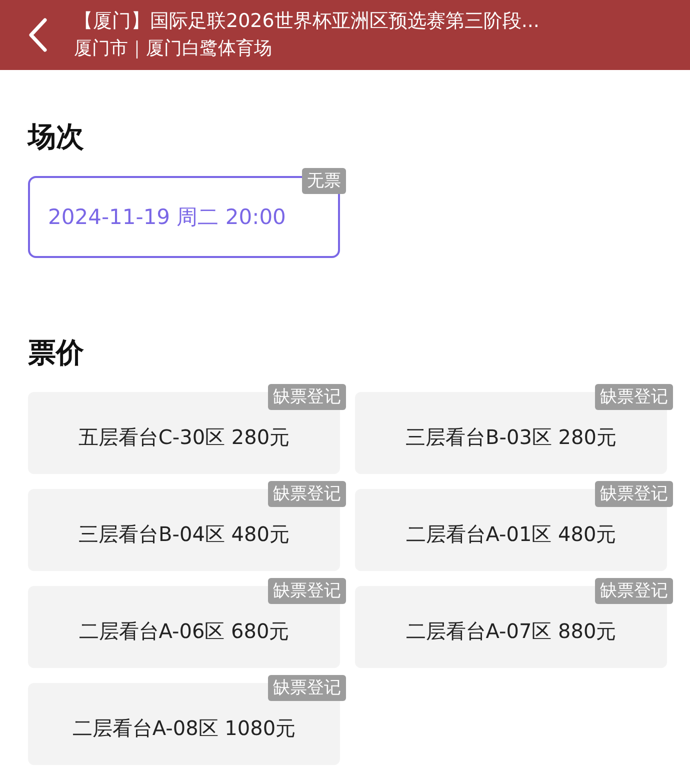 The image size is (690, 779). I want to click on venue-text: 厦门市｜厦门白鹭体育场, so click(173, 49).